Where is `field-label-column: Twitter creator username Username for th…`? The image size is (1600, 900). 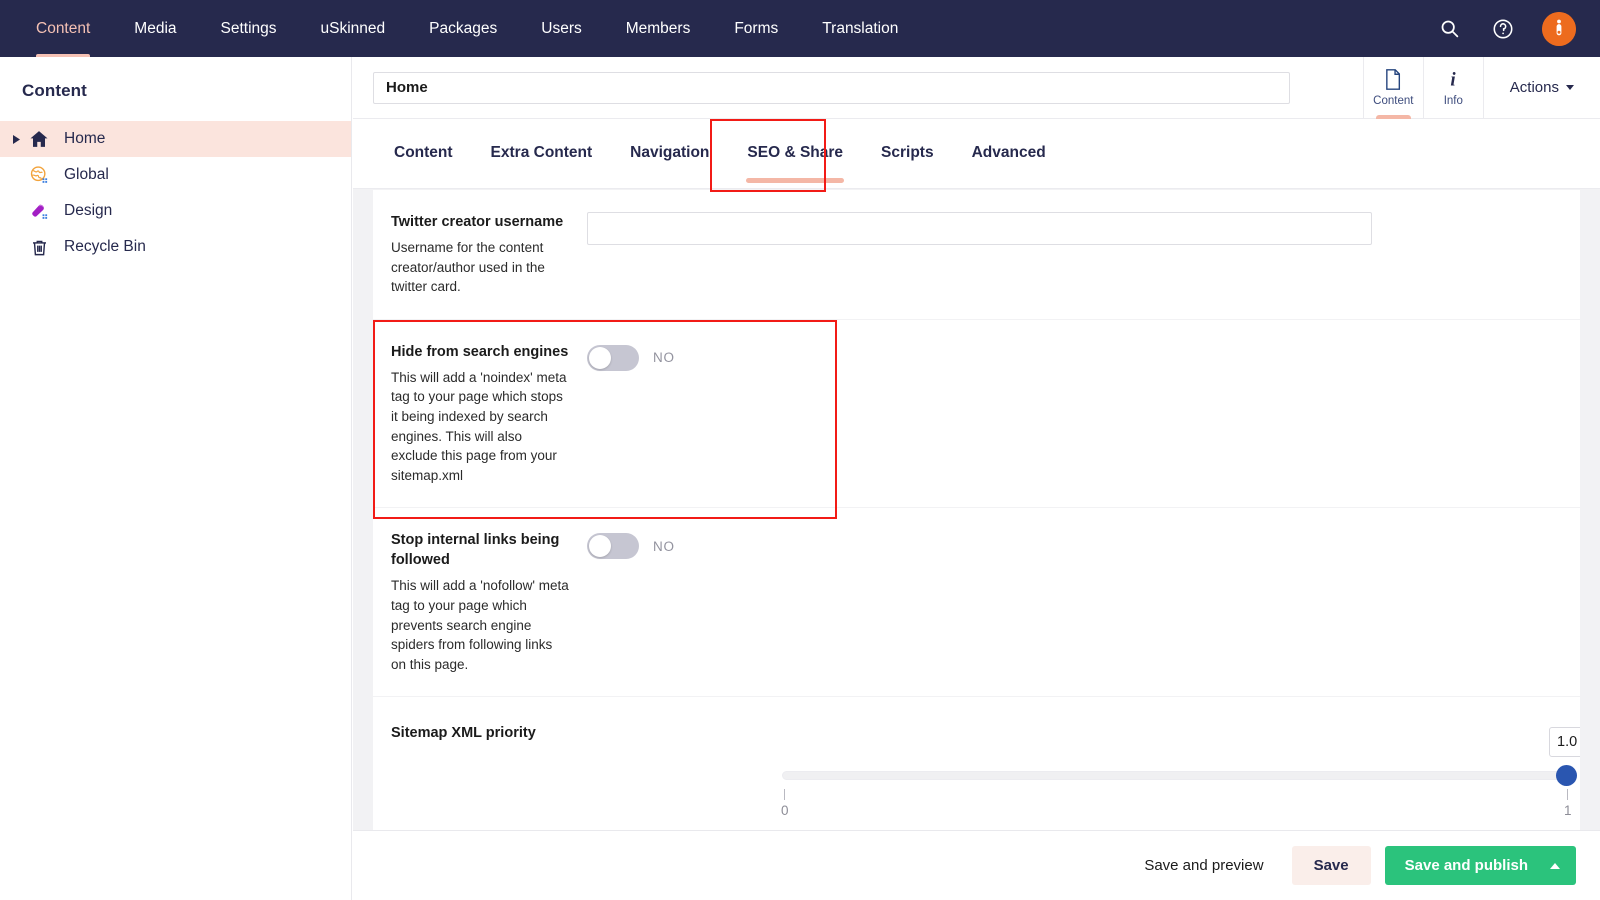 field-label-column: Twitter creator username Username for th… is located at coordinates (480, 254).